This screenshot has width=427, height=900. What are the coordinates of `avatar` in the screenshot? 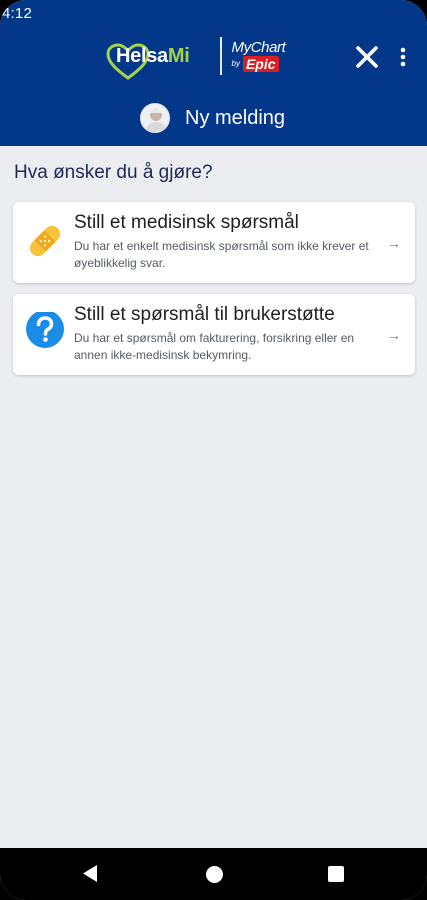 It's located at (155, 118).